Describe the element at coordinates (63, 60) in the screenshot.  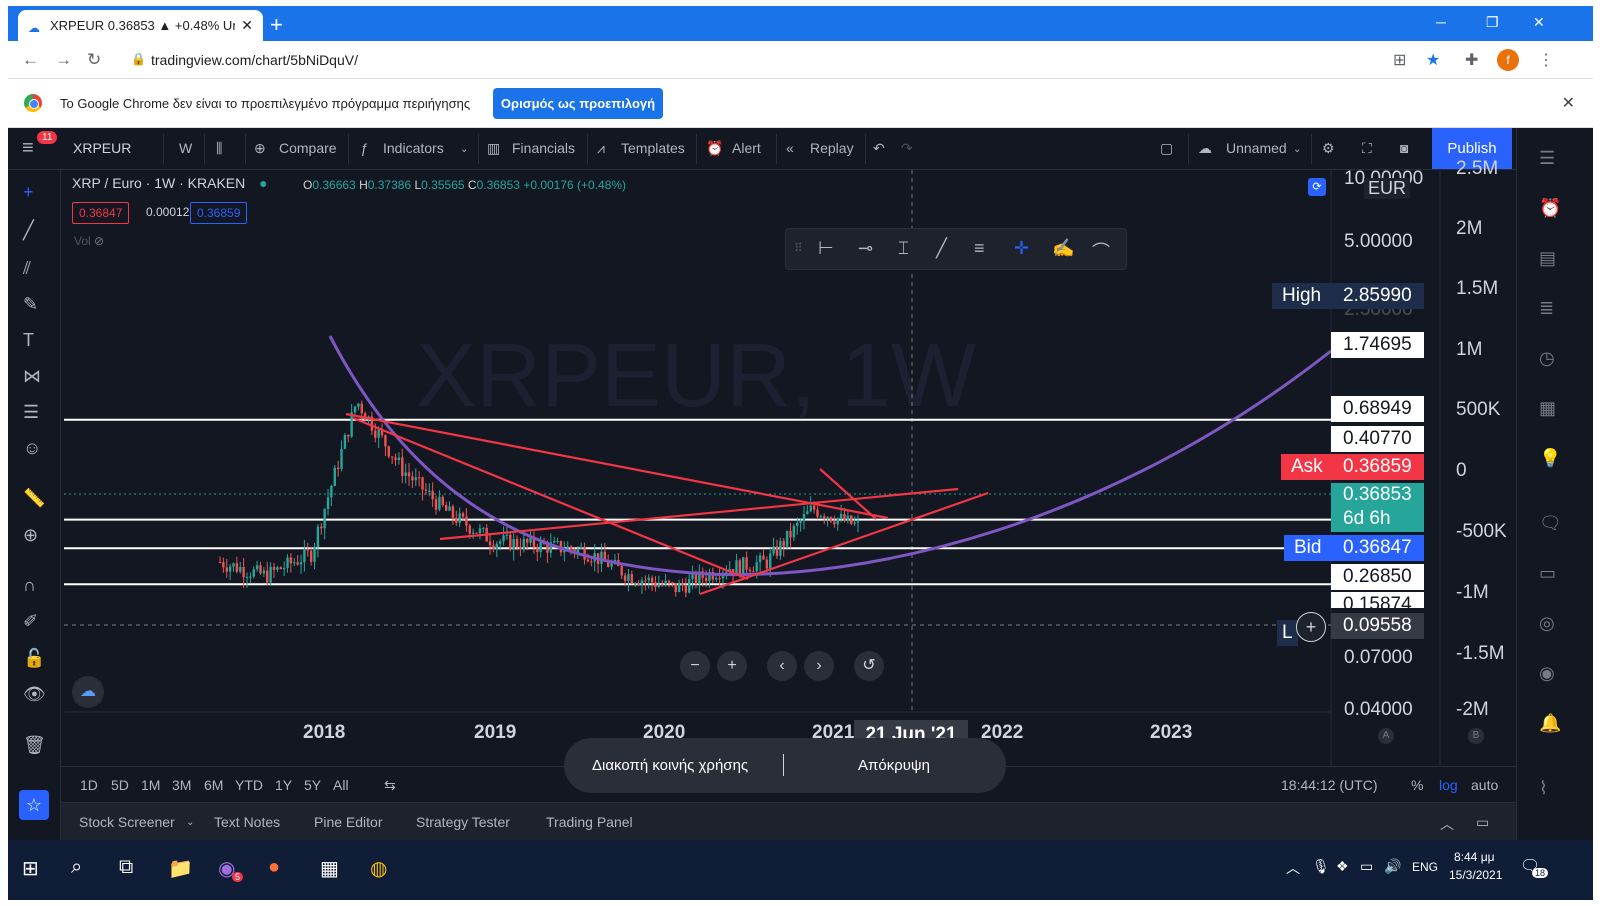
I see `forward-icon: →` at that location.